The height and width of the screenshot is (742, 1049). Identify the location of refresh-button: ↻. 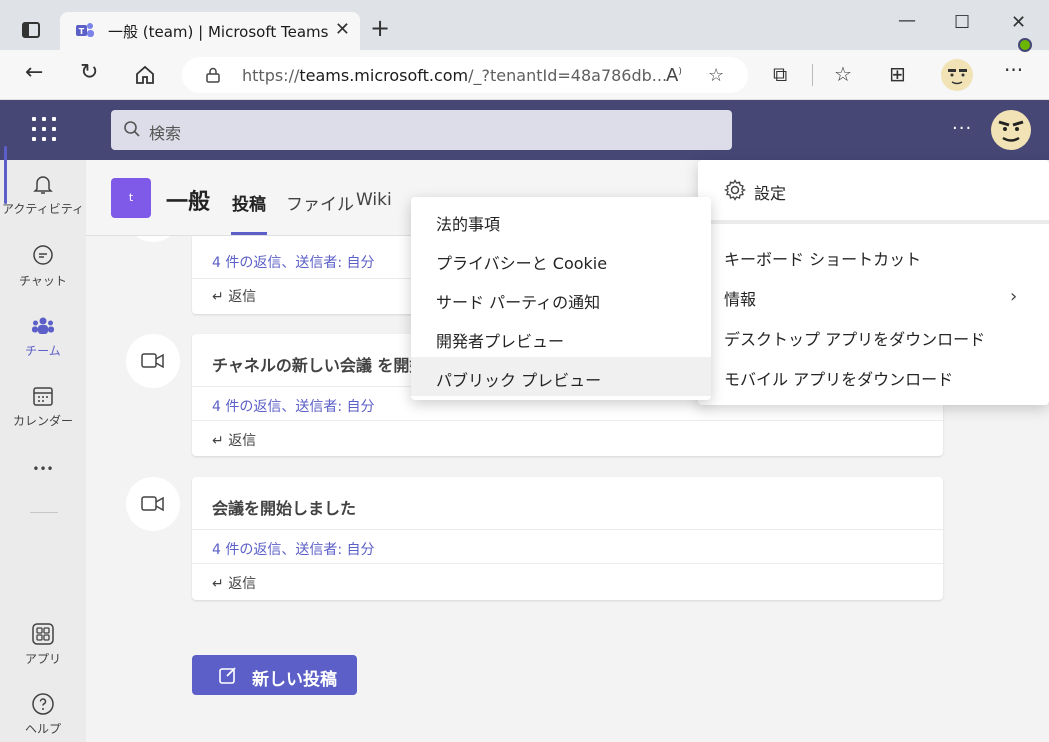
(89, 73).